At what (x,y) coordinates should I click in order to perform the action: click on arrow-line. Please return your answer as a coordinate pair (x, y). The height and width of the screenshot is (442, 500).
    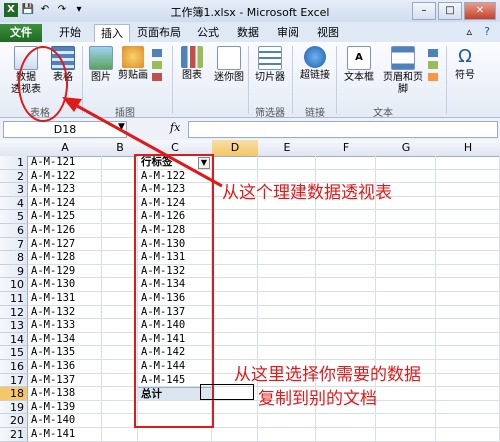
    Looking at the image, I should click on (146, 144).